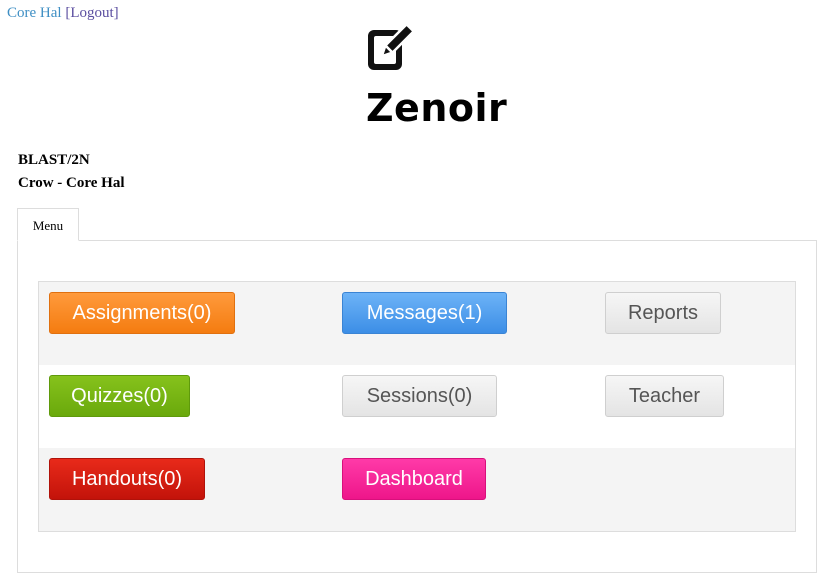  I want to click on menu-row: Handouts(0) Dashboard, so click(417, 489).